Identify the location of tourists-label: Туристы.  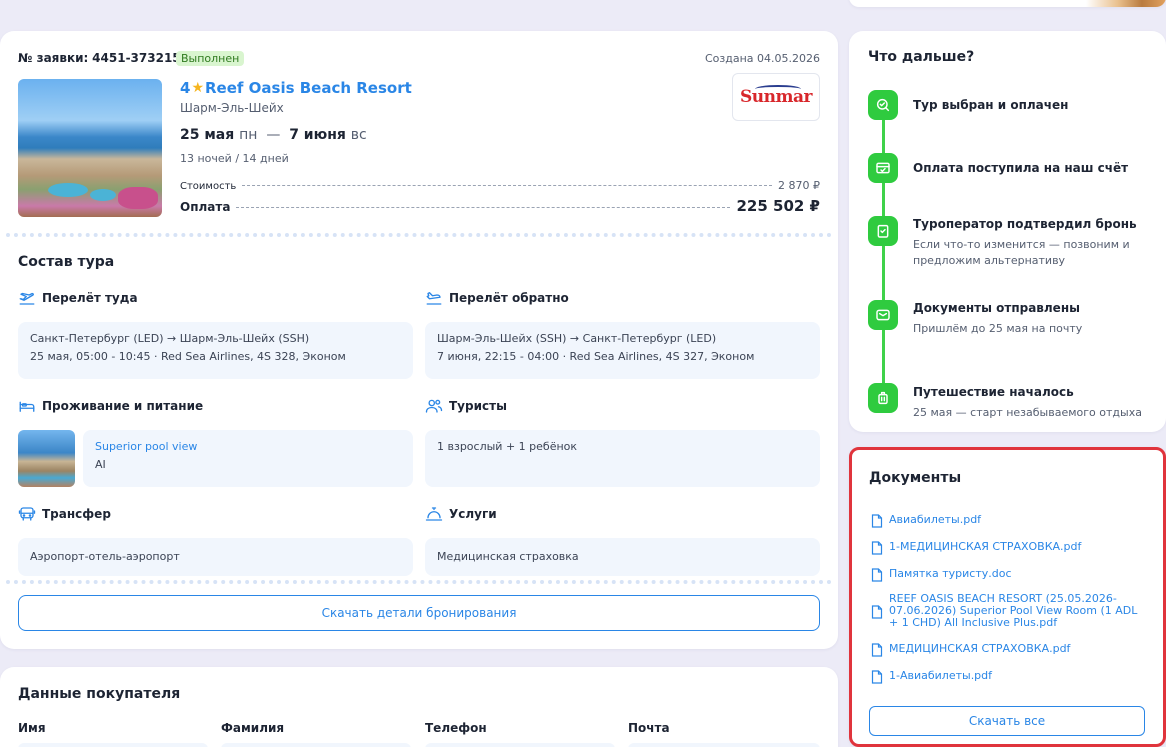
(478, 406).